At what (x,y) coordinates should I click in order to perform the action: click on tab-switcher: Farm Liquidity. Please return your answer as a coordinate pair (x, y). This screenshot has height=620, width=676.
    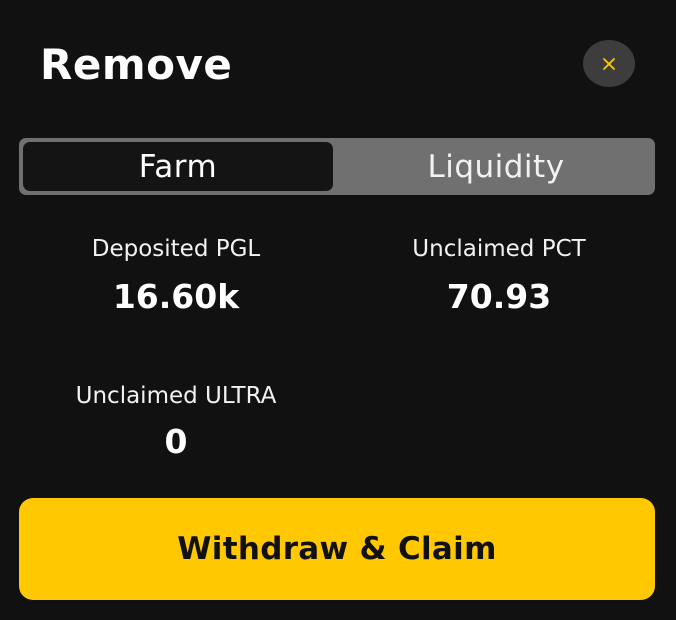
    Looking at the image, I should click on (337, 166).